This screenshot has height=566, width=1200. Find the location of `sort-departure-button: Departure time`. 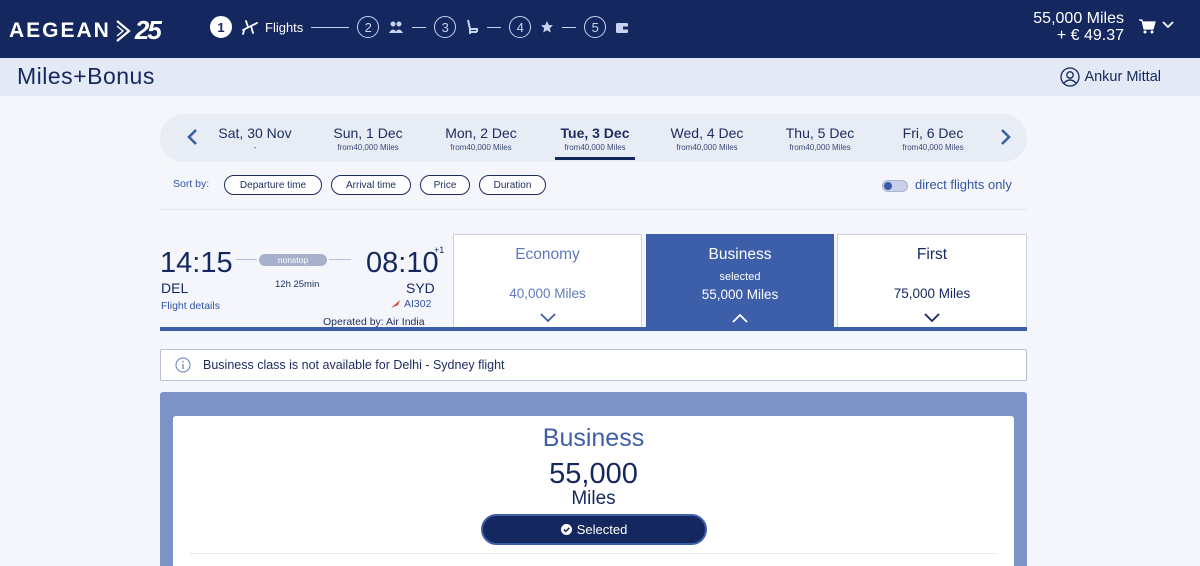

sort-departure-button: Departure time is located at coordinates (273, 185).